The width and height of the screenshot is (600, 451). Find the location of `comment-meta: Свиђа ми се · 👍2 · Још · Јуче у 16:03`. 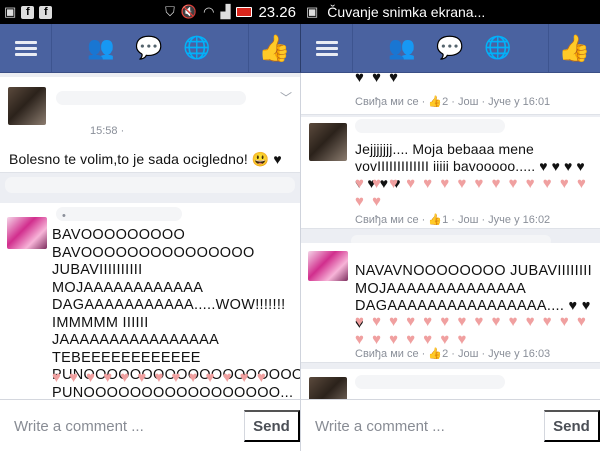

comment-meta: Свиђа ми се · 👍2 · Још · Јуче у 16:03 is located at coordinates (452, 353).